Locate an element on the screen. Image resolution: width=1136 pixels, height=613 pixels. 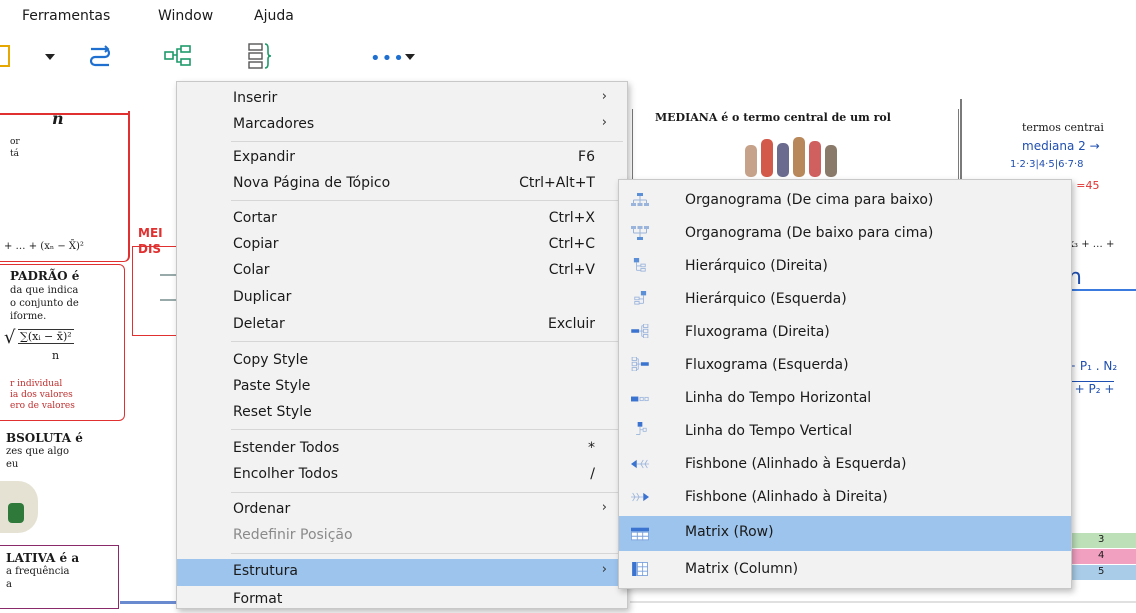
topic-variance is located at coordinates (65, 186).